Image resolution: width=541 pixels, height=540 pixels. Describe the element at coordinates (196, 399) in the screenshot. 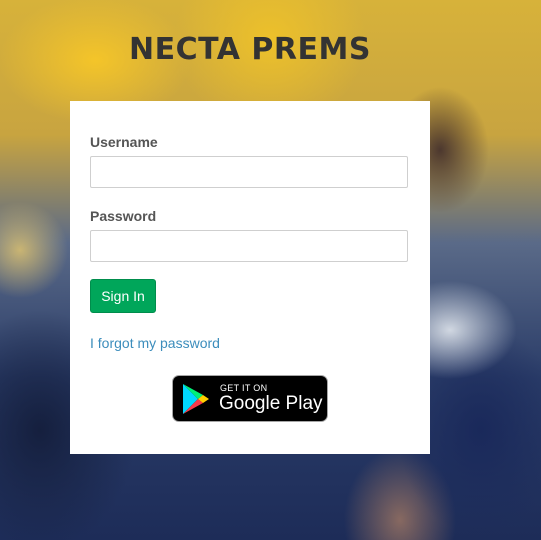

I see `google-play-icon` at that location.